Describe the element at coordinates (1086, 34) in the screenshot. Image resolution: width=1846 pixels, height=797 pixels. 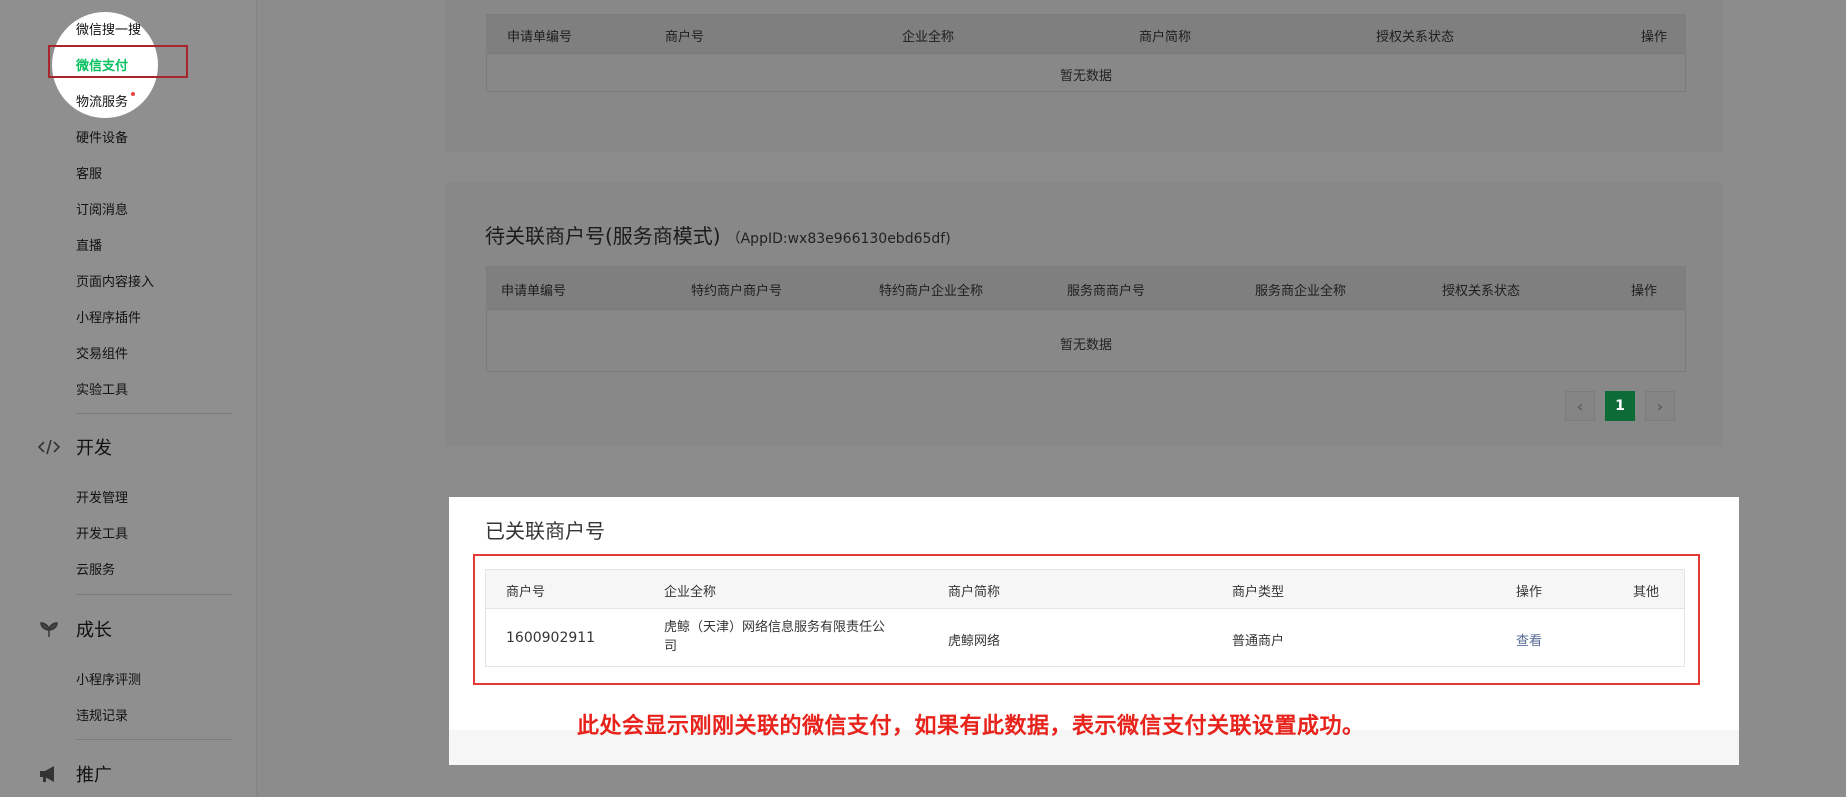
I see `table-header: 申请单编号 商户号 企业全称 商户简称 授权关系状态 操作` at that location.